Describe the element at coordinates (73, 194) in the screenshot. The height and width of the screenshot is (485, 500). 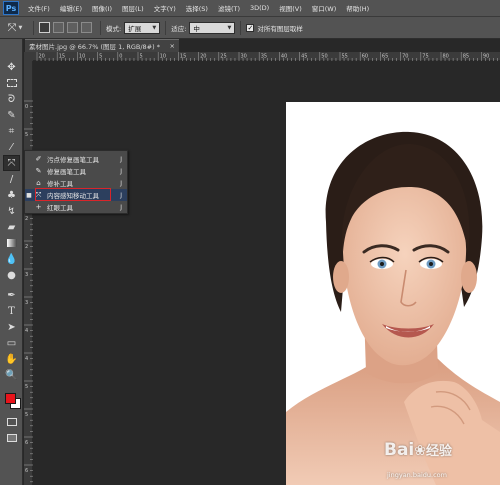
I see `red-highlight-box` at that location.